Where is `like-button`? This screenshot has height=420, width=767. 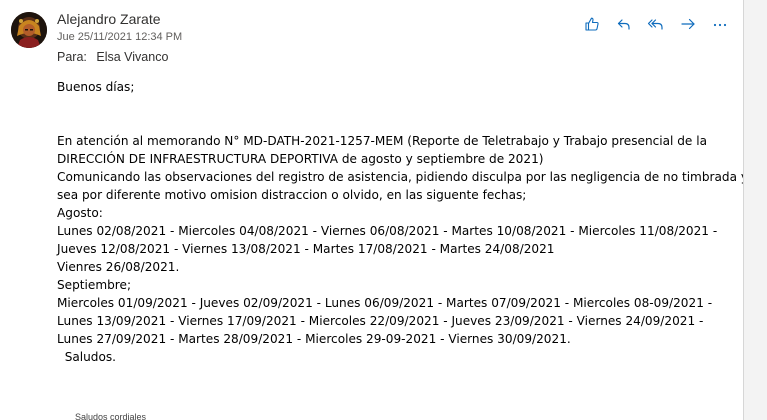
like-button is located at coordinates (592, 24).